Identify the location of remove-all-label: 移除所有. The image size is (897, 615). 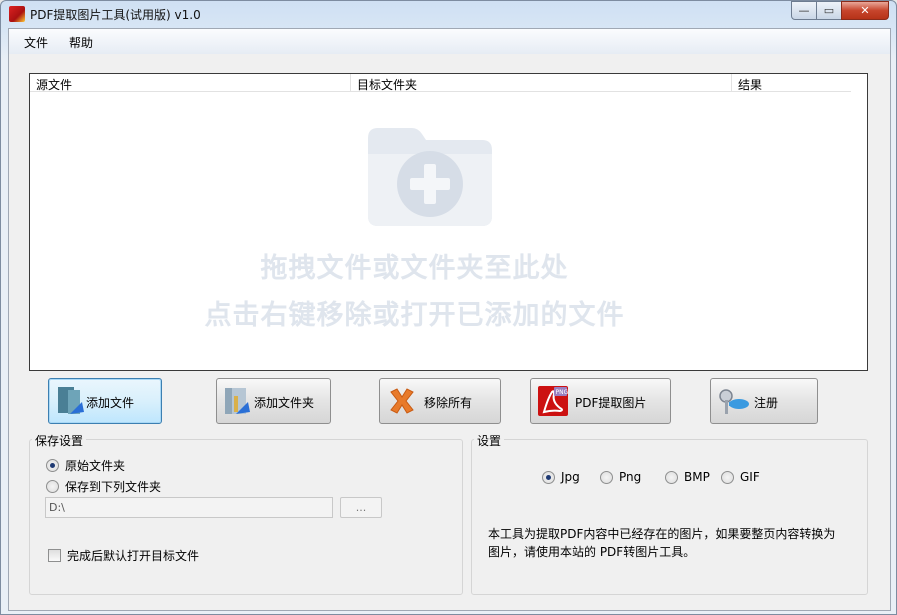
(448, 403).